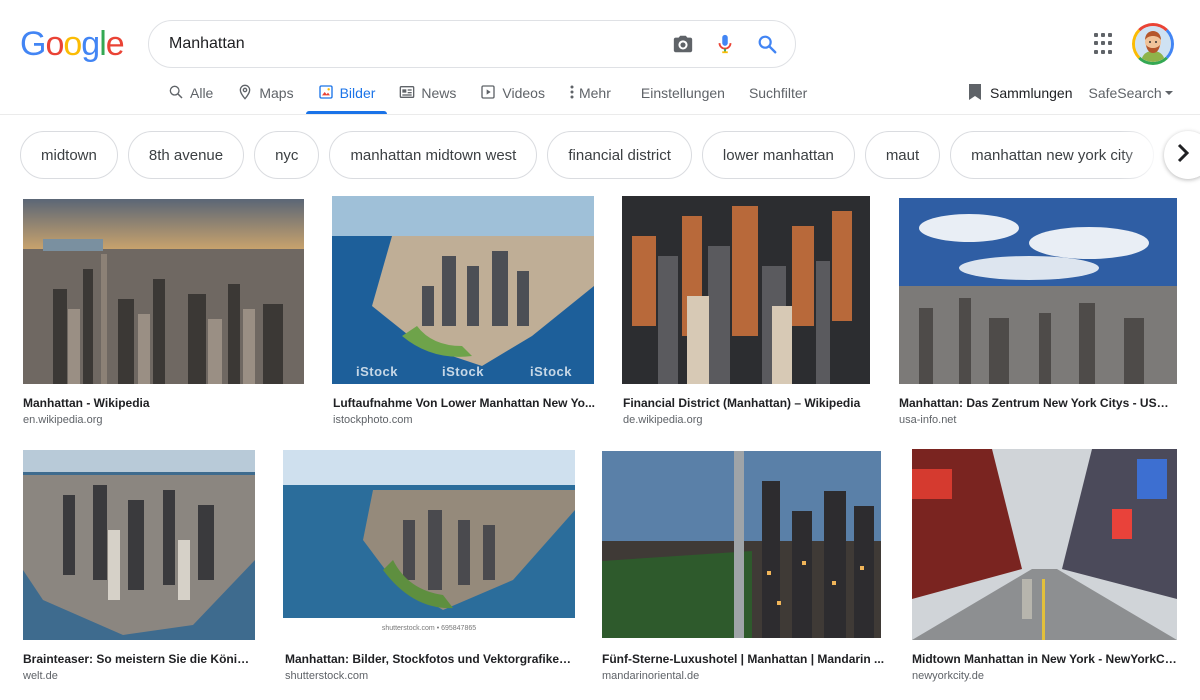  Describe the element at coordinates (427, 93) in the screenshot. I see `tab-news: News` at that location.